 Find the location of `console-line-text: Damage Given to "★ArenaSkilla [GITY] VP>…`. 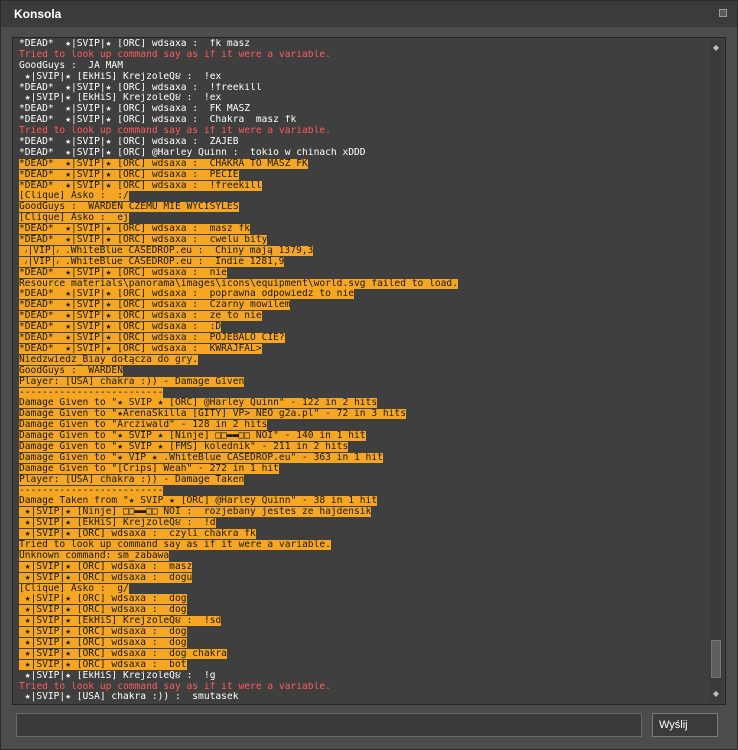

console-line-text: Damage Given to "★ArenaSkilla [GITY] VP>… is located at coordinates (212, 414).